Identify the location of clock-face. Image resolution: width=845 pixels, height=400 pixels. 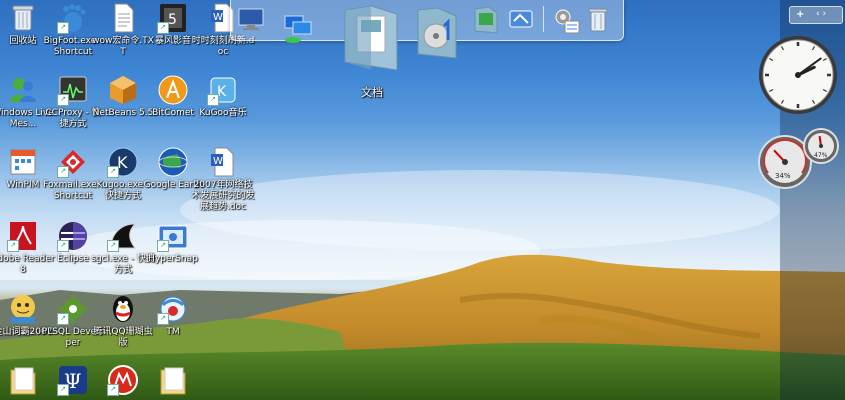
(798, 75).